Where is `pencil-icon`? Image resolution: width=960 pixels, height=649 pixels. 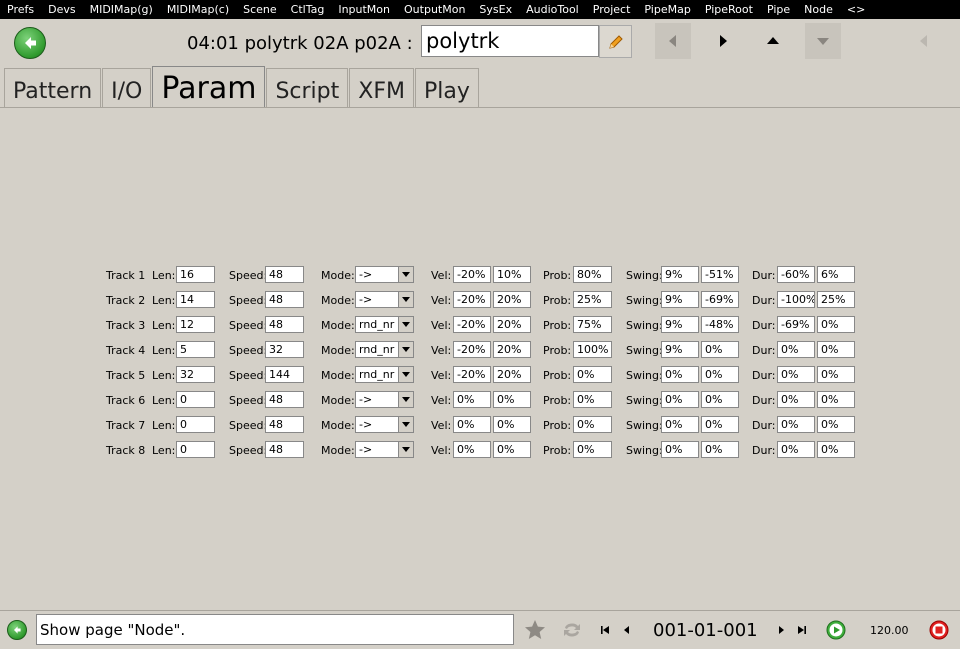 pencil-icon is located at coordinates (615, 41).